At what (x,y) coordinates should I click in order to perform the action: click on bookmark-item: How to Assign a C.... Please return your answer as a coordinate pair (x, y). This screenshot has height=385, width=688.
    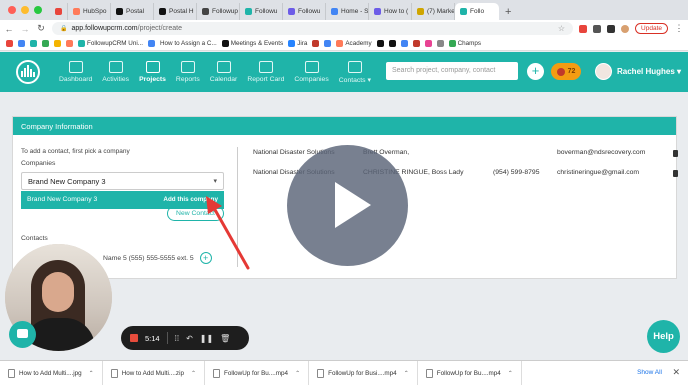
    Looking at the image, I should click on (188, 43).